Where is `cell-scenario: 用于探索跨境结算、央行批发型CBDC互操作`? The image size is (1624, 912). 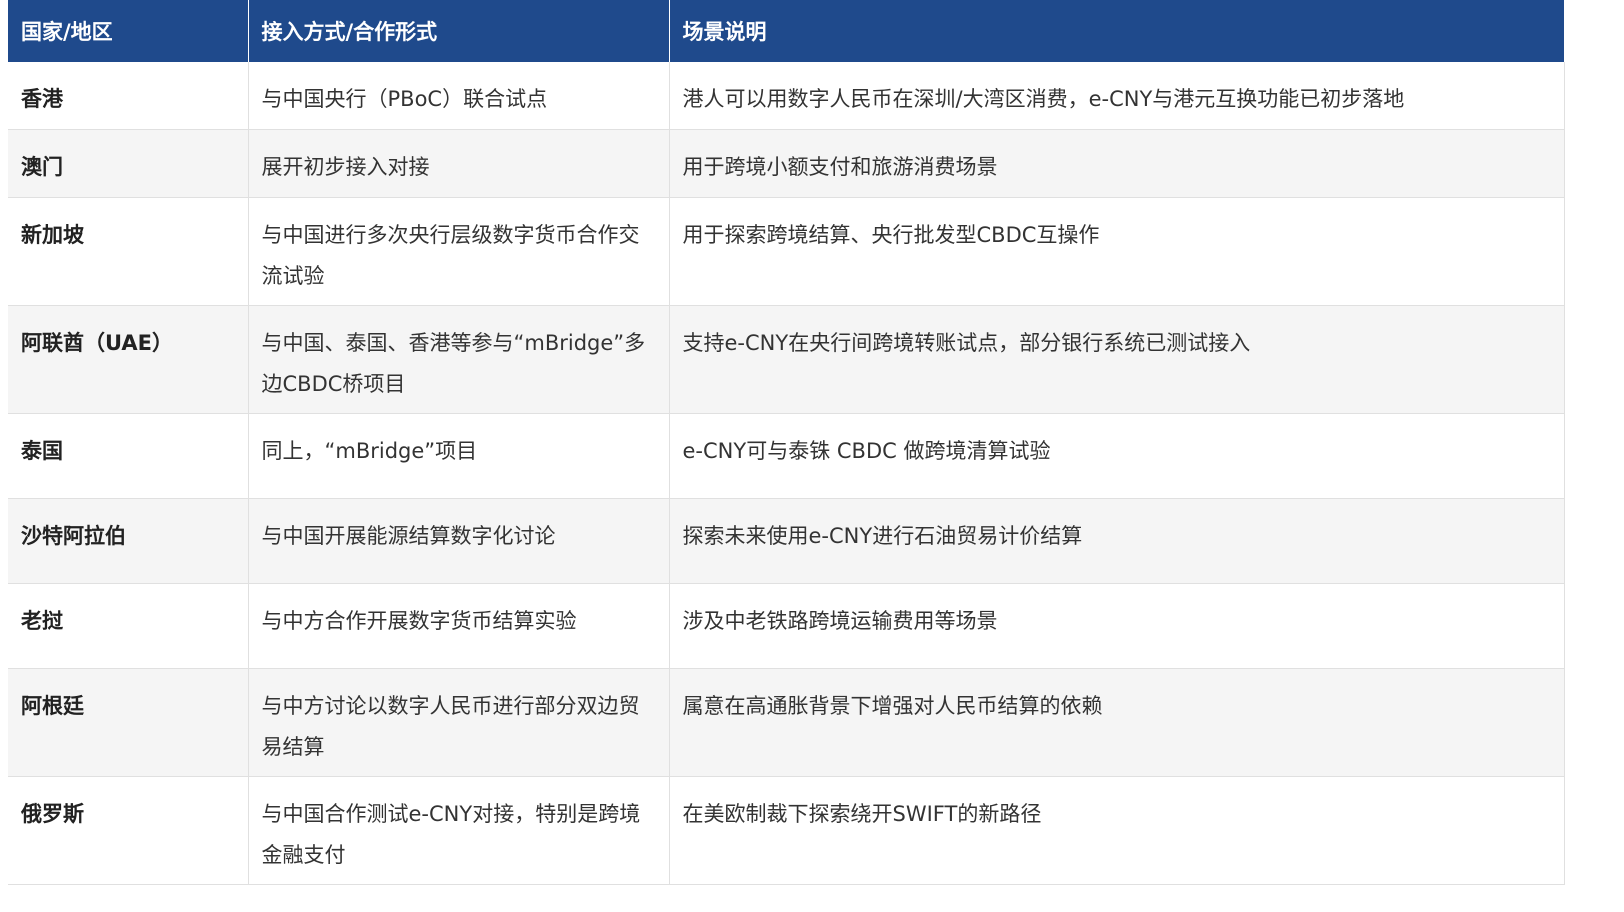
cell-scenario: 用于探索跨境结算、央行批发型CBDC互操作 is located at coordinates (1117, 251).